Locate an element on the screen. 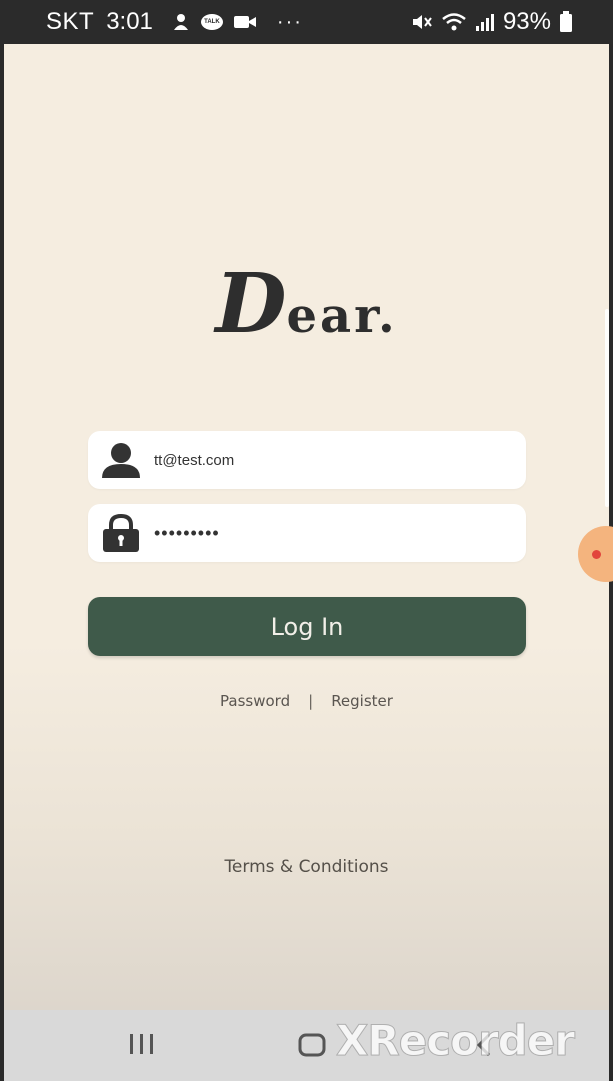 This screenshot has width=613, height=1081. logo-initial: D is located at coordinates (251, 304).